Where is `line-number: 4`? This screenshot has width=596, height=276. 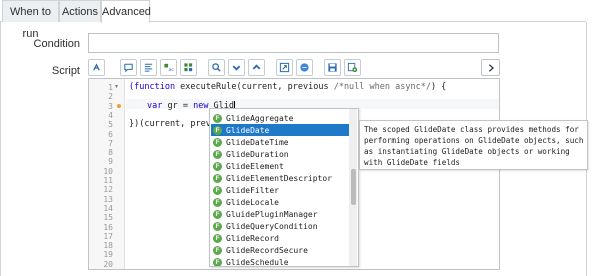
line-number: 4 is located at coordinates (110, 115).